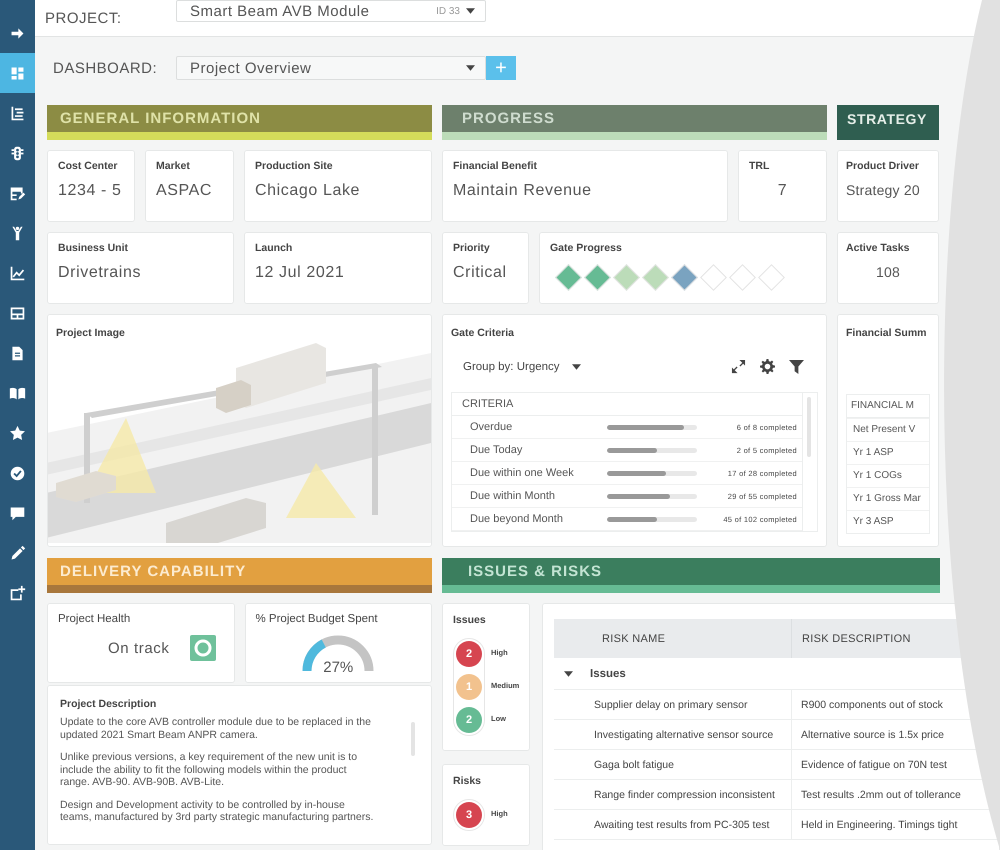  I want to click on table-cell: Range finder compression inconsistent, so click(673, 794).